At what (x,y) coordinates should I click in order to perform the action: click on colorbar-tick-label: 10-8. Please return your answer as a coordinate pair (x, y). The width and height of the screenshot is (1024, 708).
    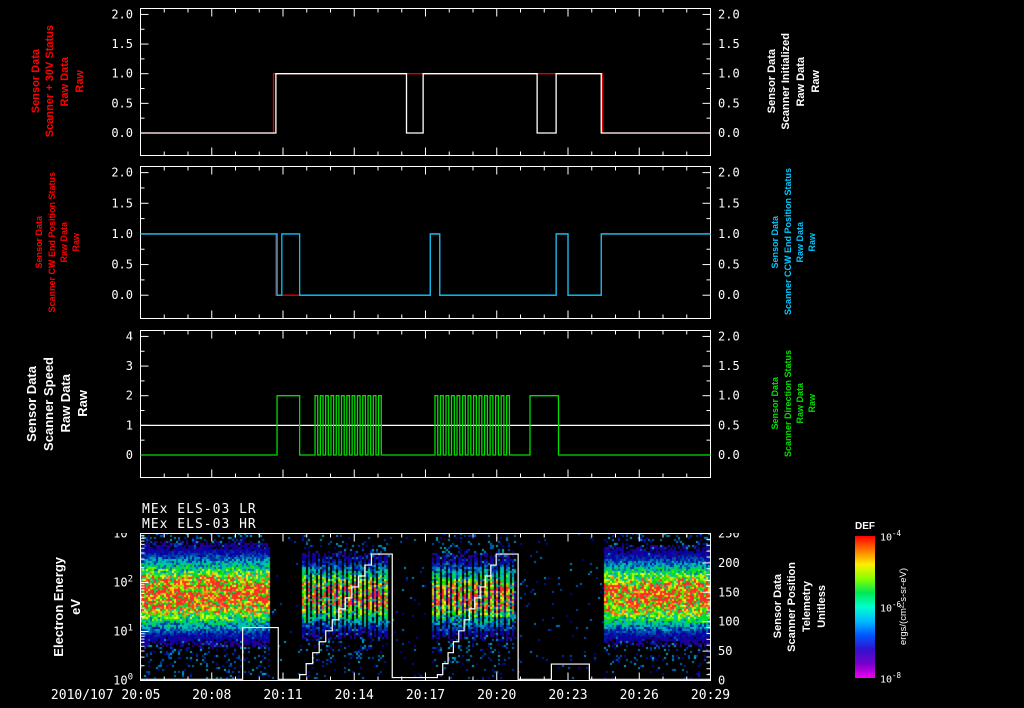
    Looking at the image, I should click on (891, 678).